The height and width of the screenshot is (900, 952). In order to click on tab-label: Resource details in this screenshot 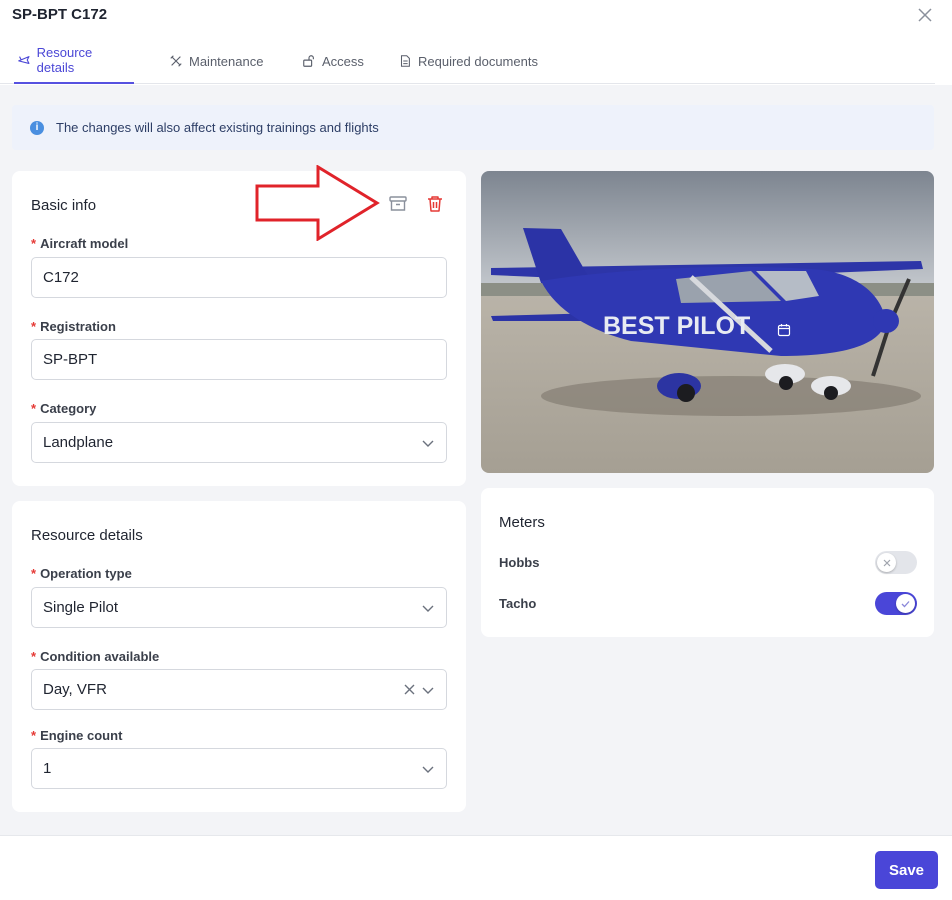, I will do `click(64, 60)`.